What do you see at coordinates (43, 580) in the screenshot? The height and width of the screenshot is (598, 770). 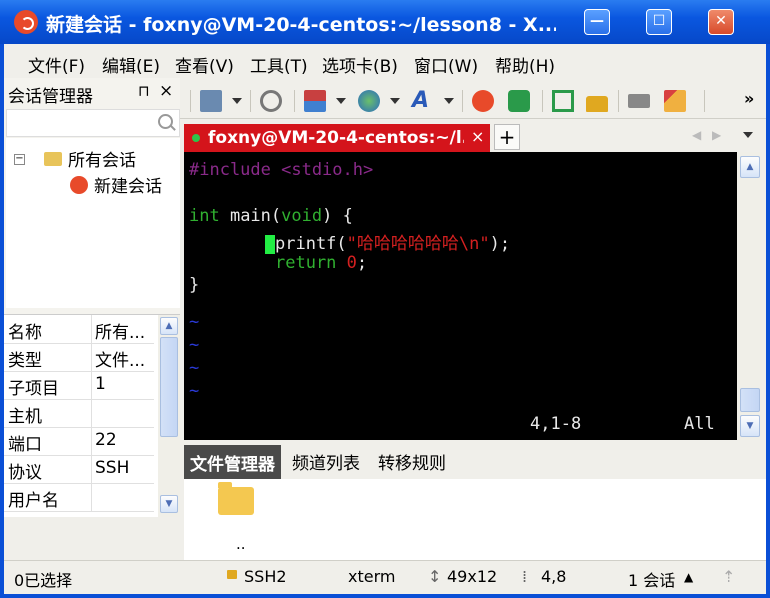 I see `selection-status: 0已选择` at bounding box center [43, 580].